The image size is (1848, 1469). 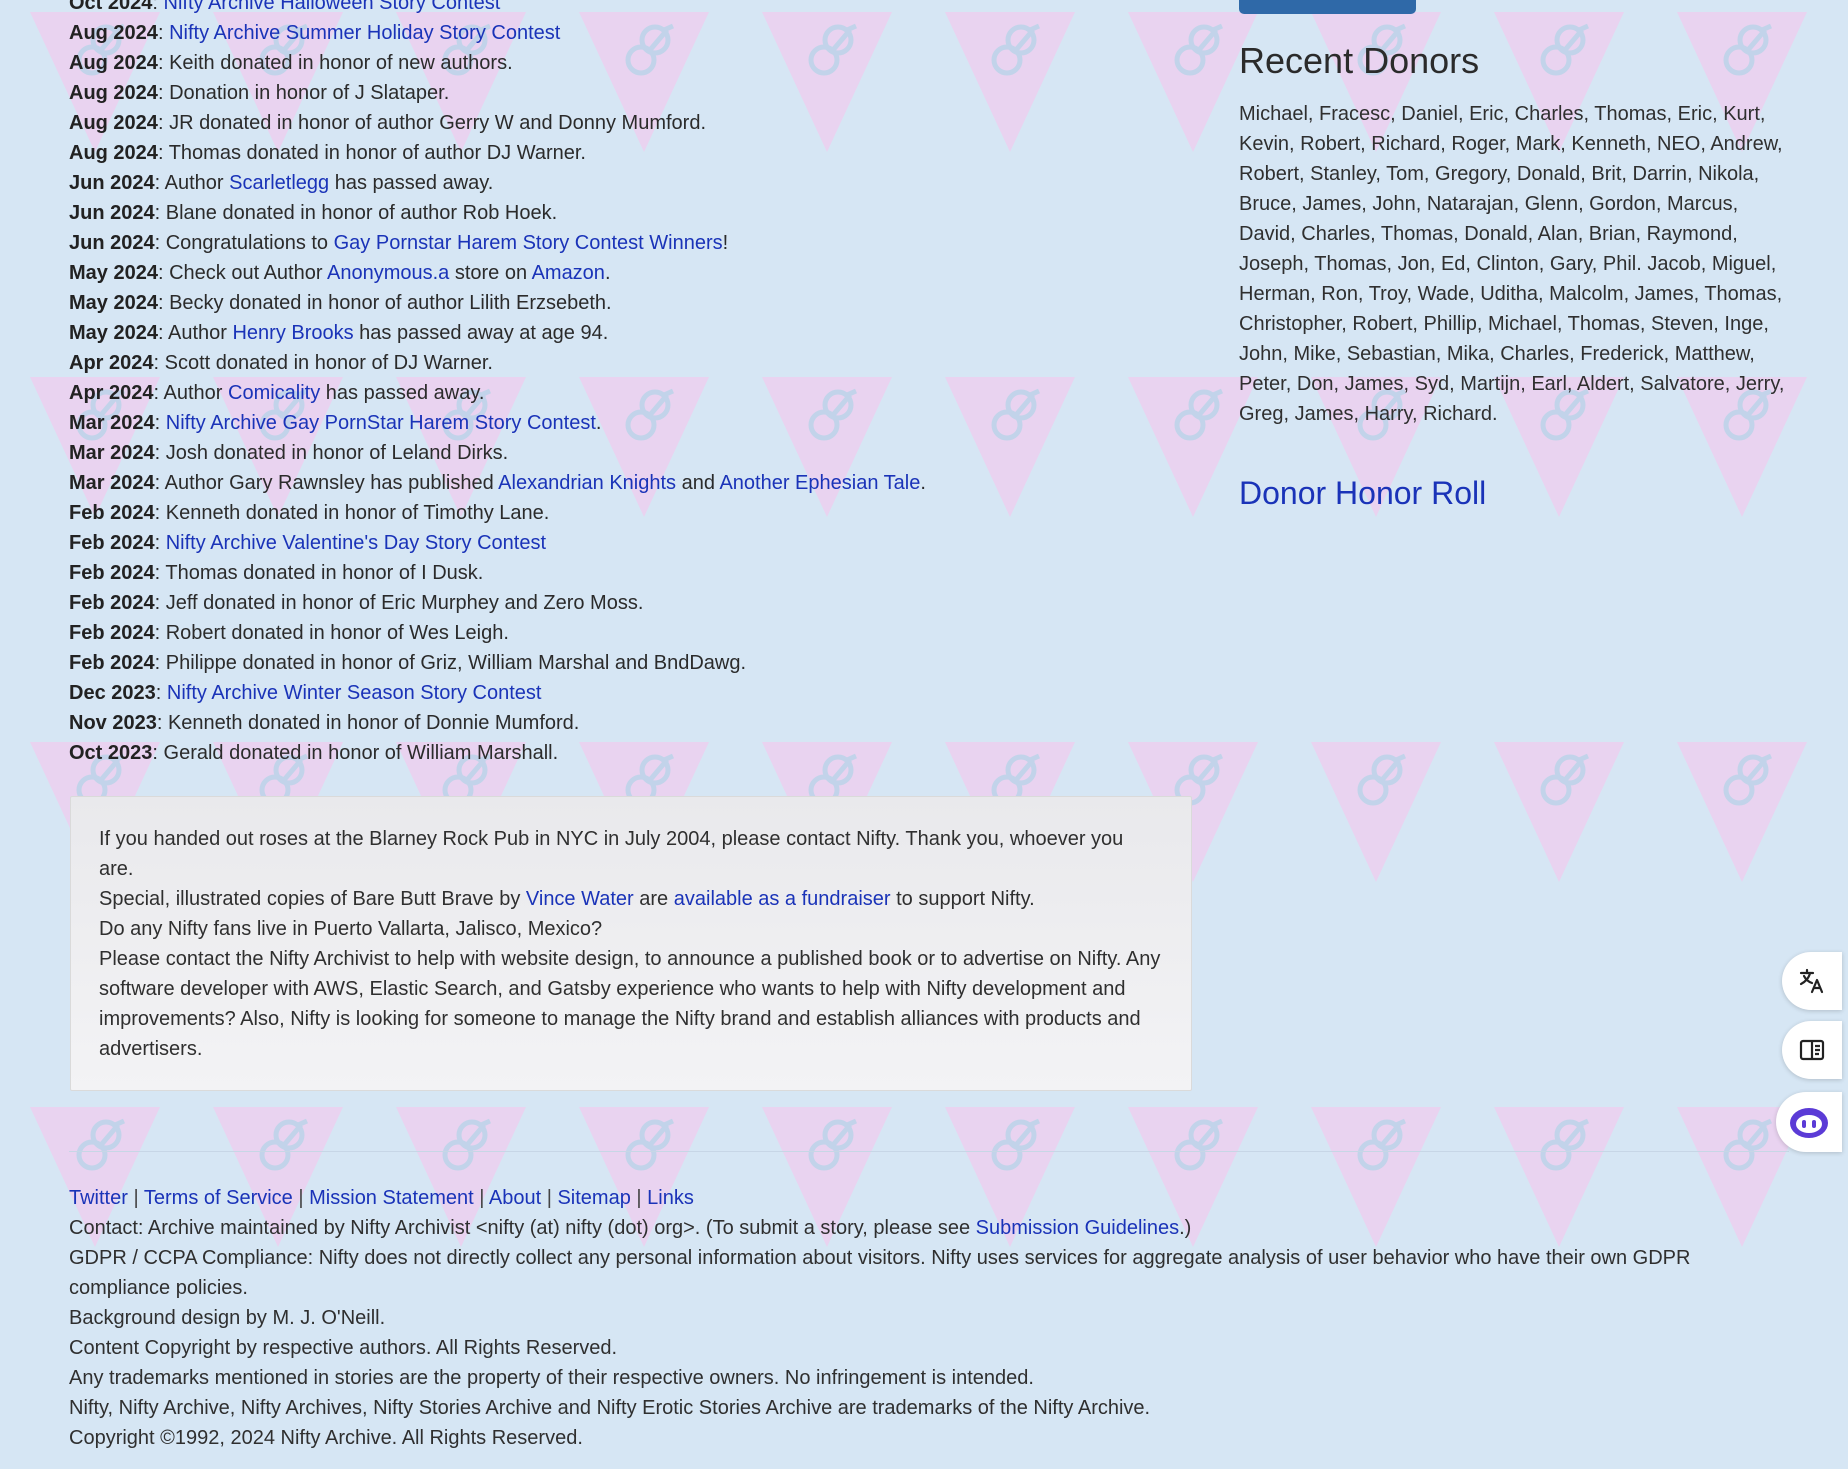 I want to click on reader-mode-icon, so click(x=1812, y=1050).